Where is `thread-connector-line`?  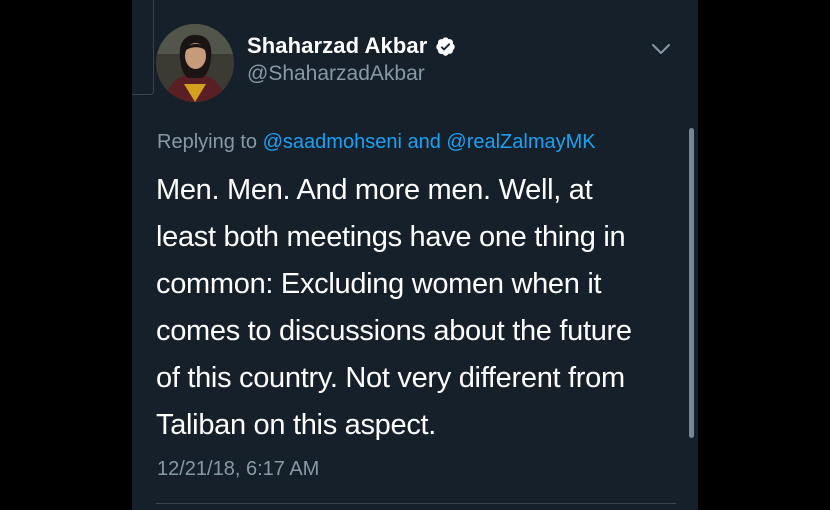
thread-connector-line is located at coordinates (143, 47).